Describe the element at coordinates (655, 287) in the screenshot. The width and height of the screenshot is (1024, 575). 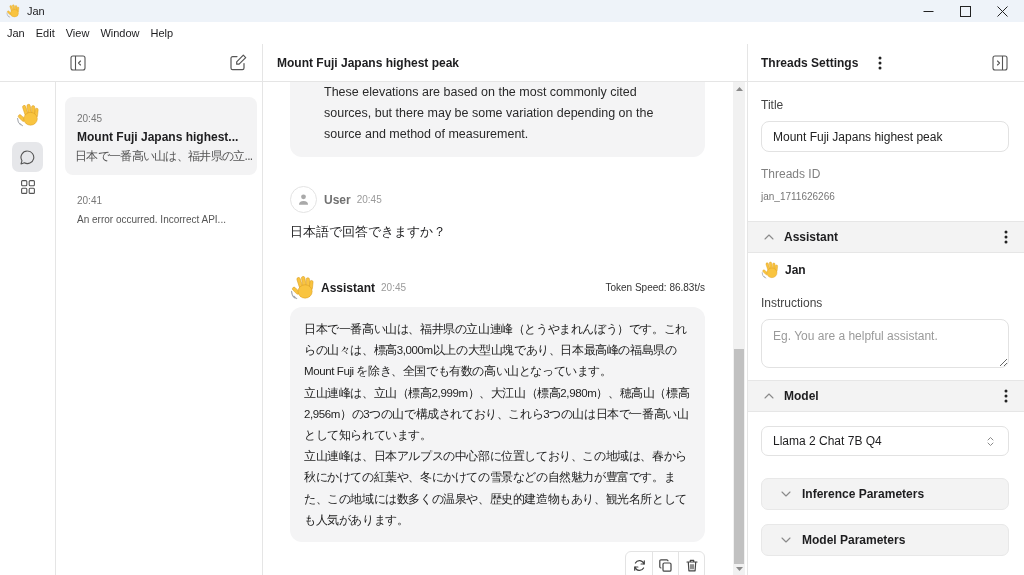
I see `token-speed: Token Speed: 86.83t/s` at that location.